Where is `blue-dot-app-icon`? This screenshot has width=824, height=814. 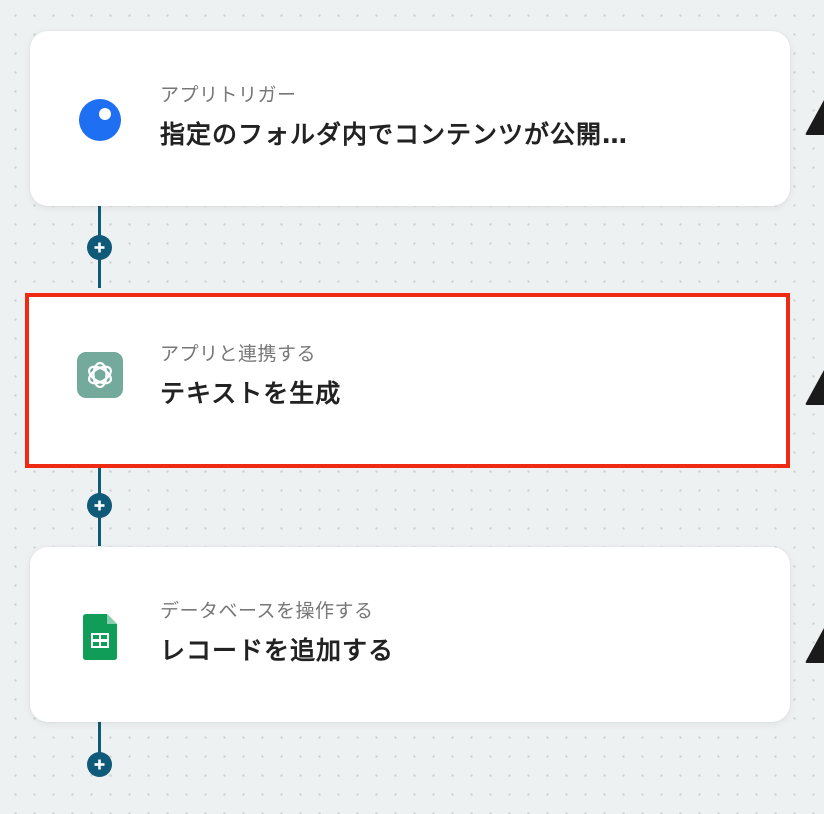 blue-dot-app-icon is located at coordinates (100, 120).